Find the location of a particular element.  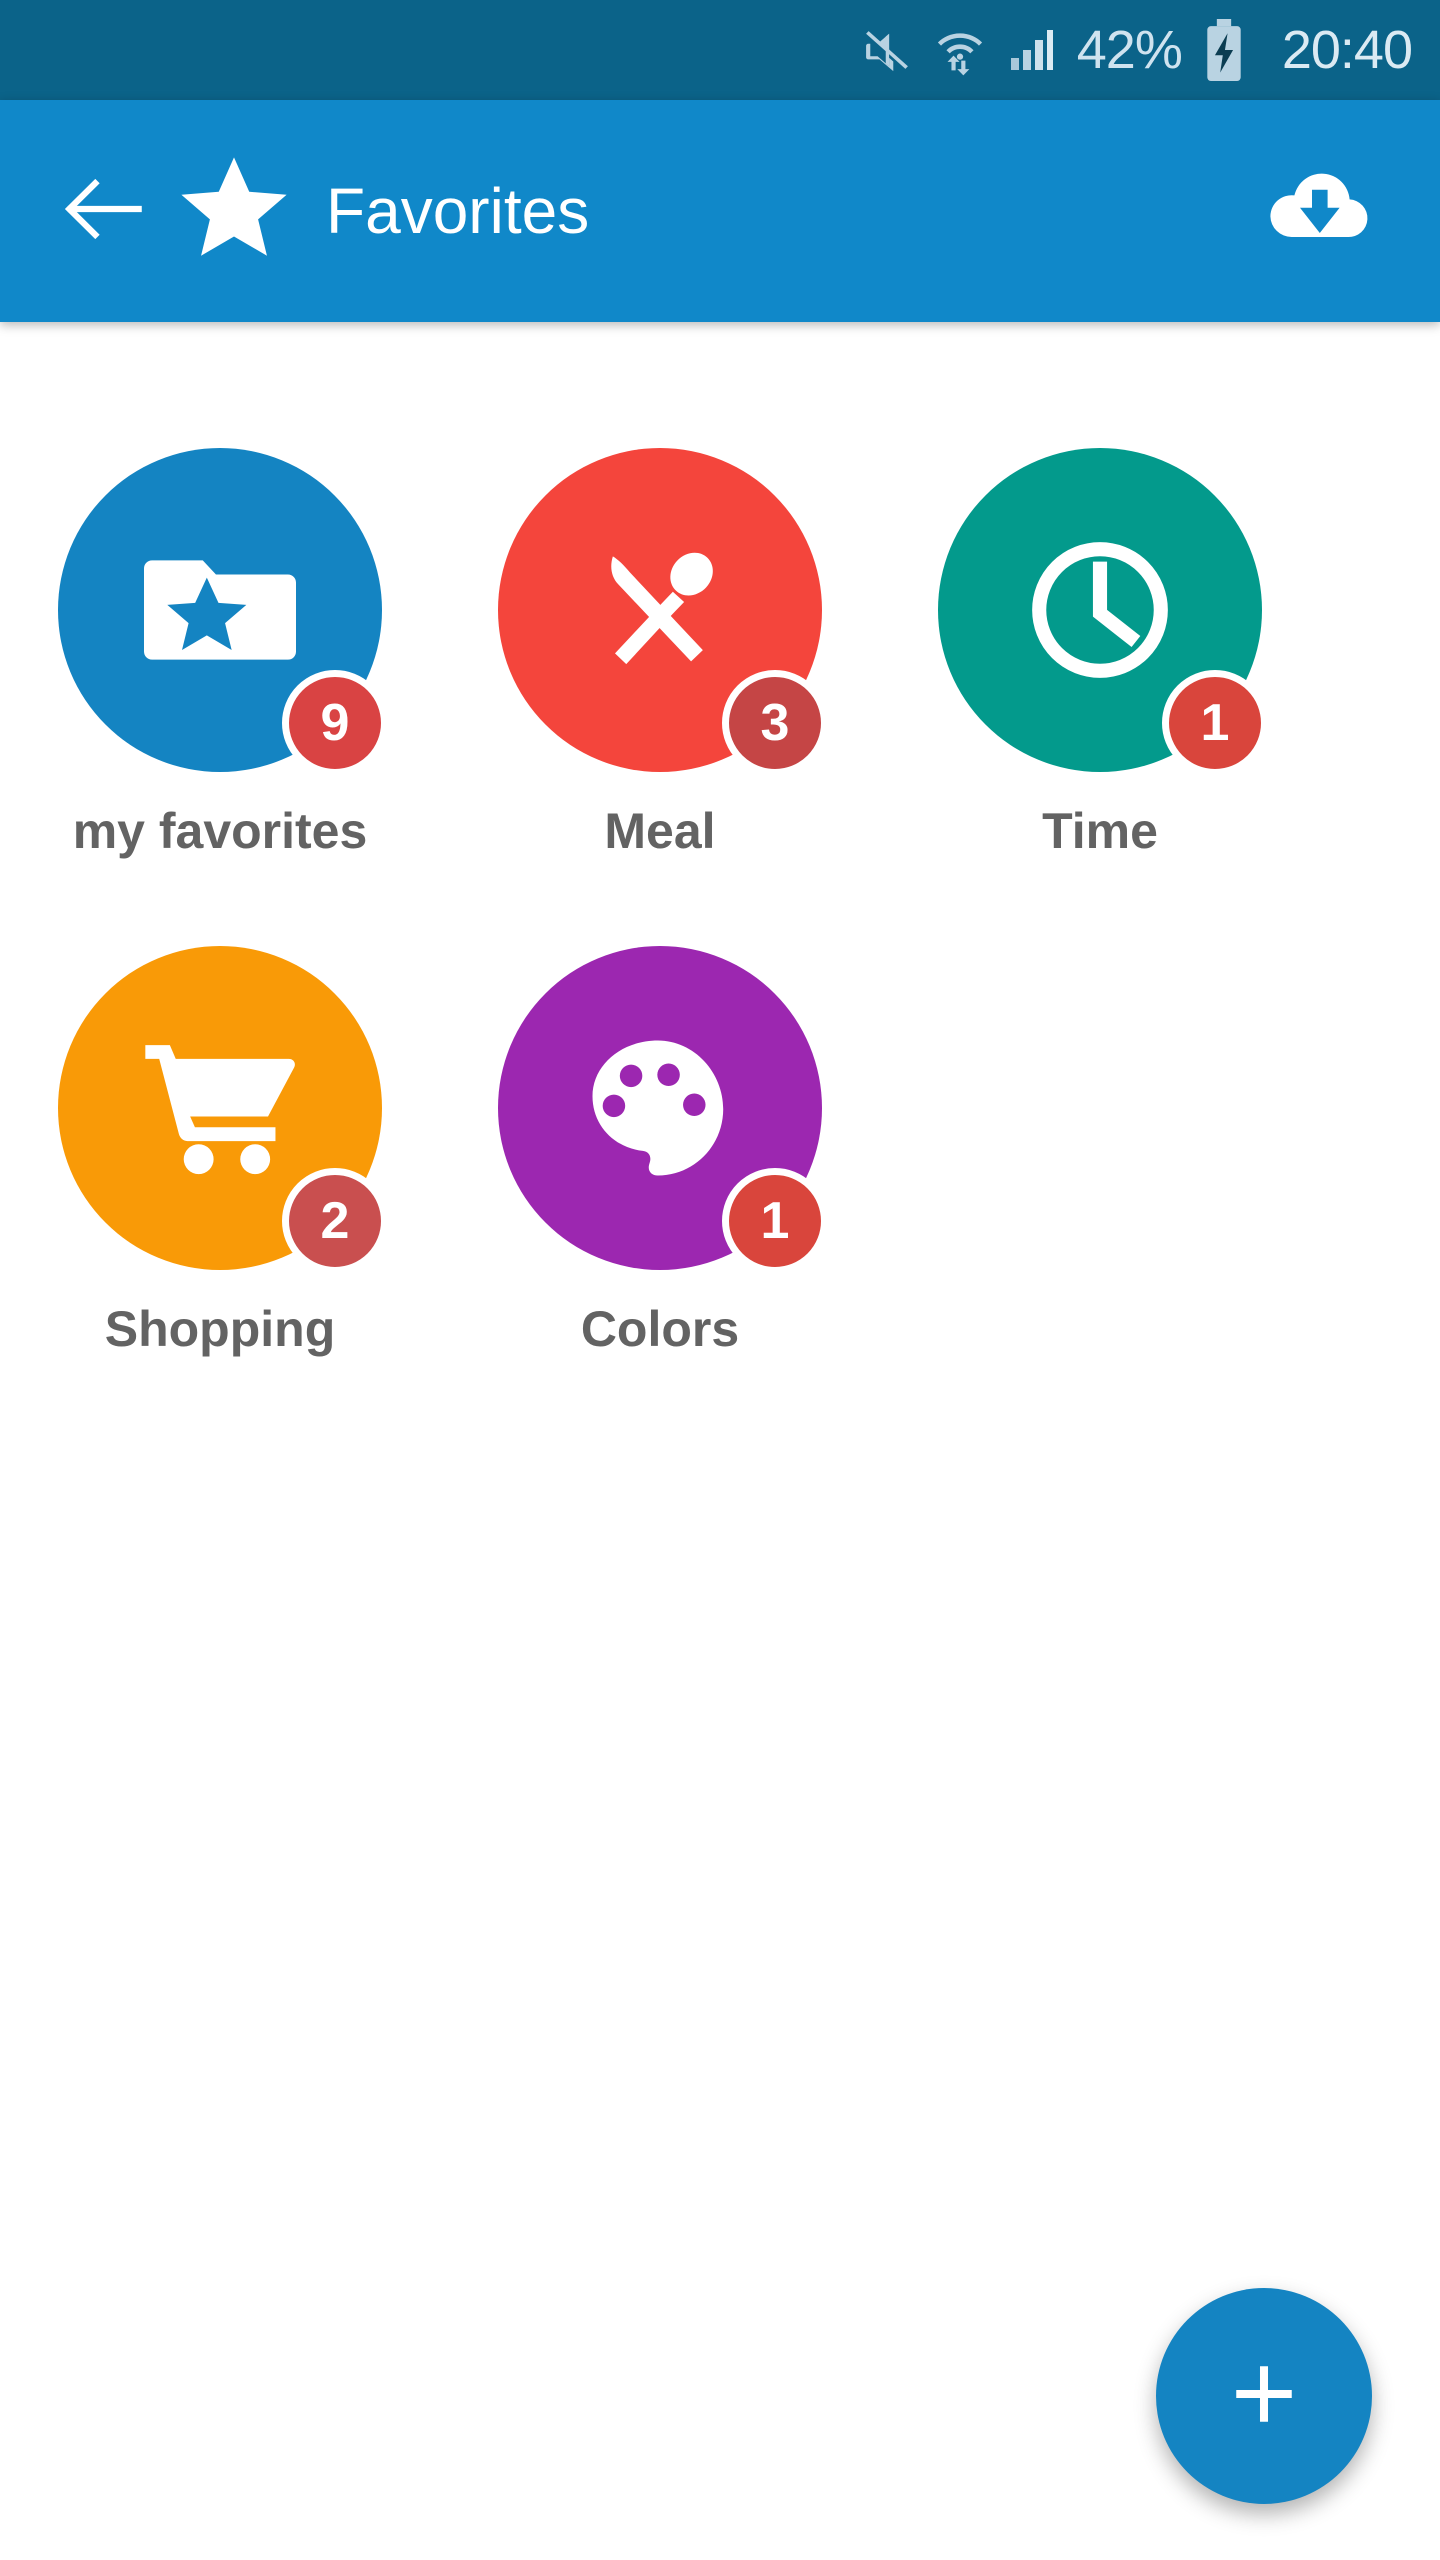

battery-percent-text: 42% is located at coordinates (1129, 50).